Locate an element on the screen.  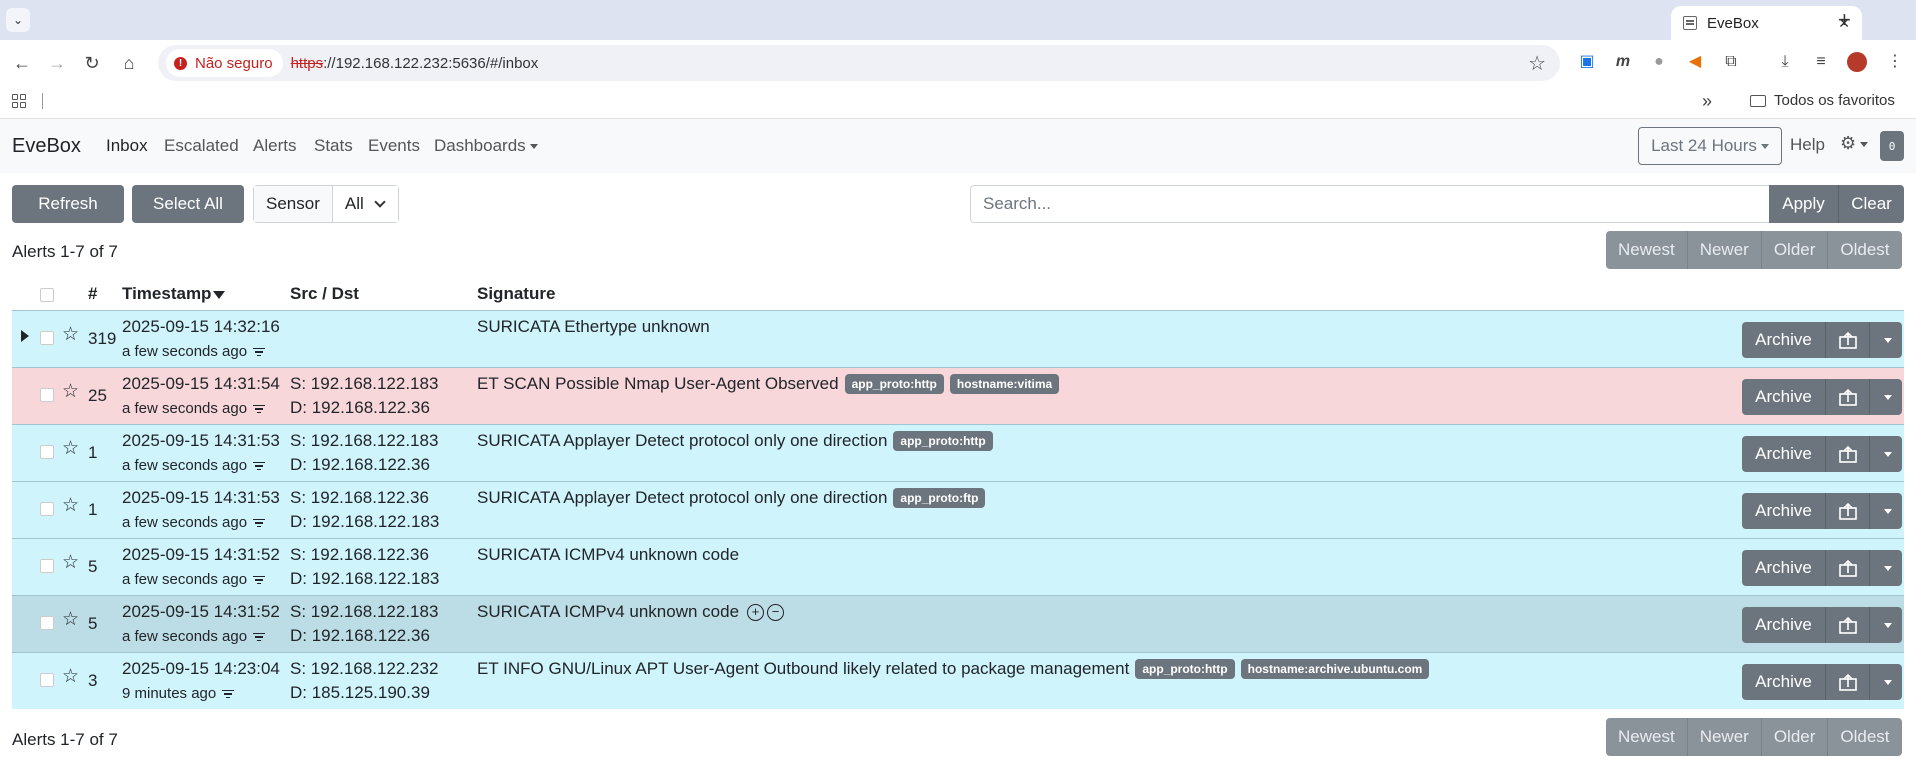
bookmark-star-icon: ☆ is located at coordinates (1537, 63).